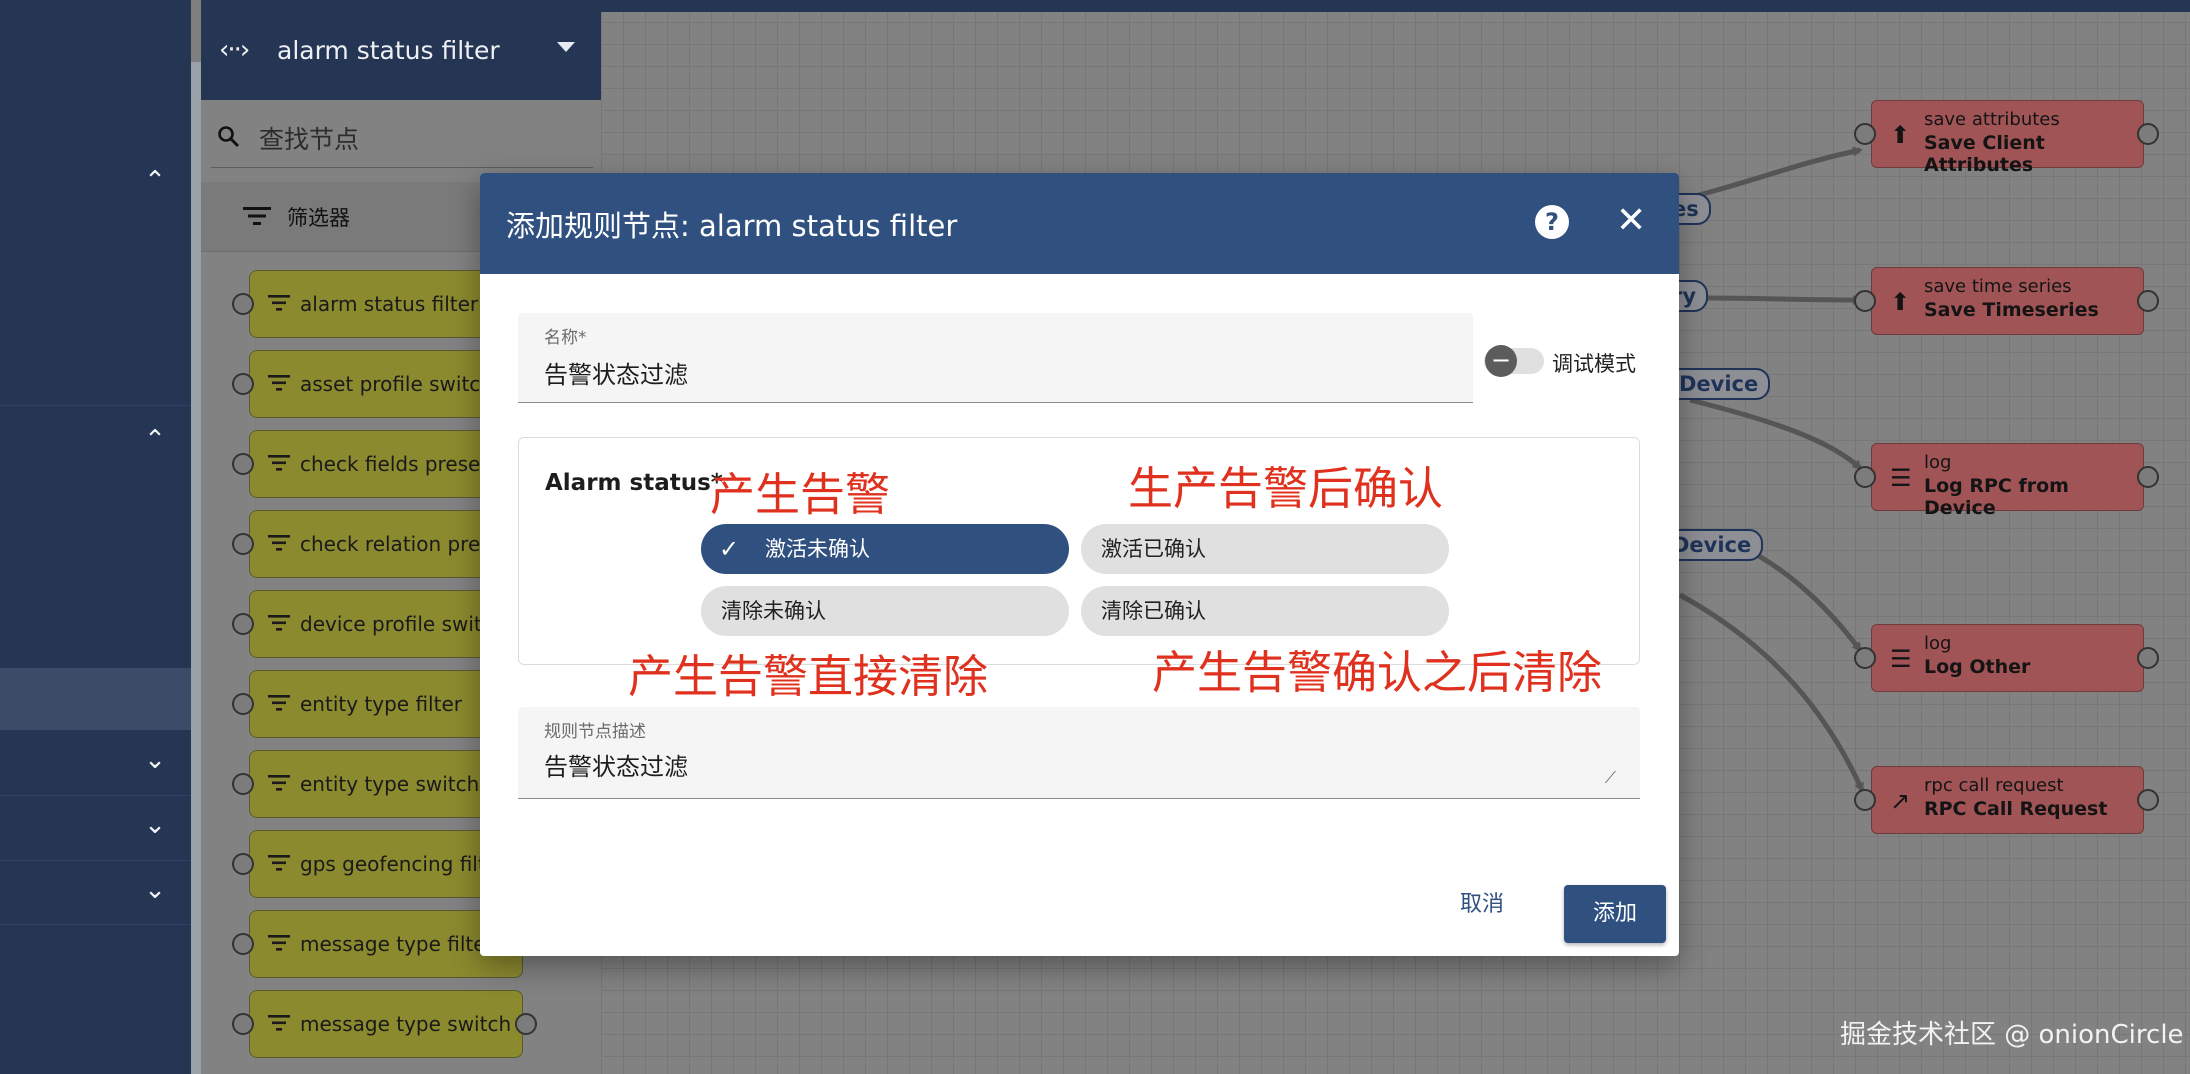 The image size is (2190, 1074). Describe the element at coordinates (800, 494) in the screenshot. I see `annotation-text: 产生告警` at that location.